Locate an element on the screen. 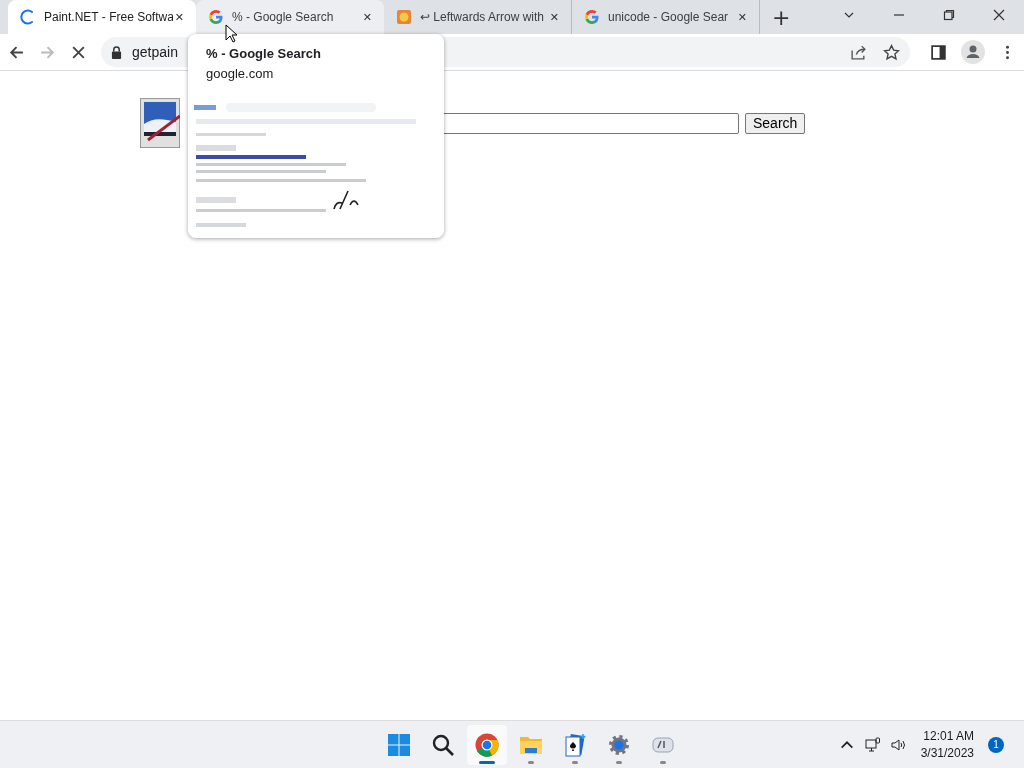  card-title: % - Google Search is located at coordinates (263, 53).